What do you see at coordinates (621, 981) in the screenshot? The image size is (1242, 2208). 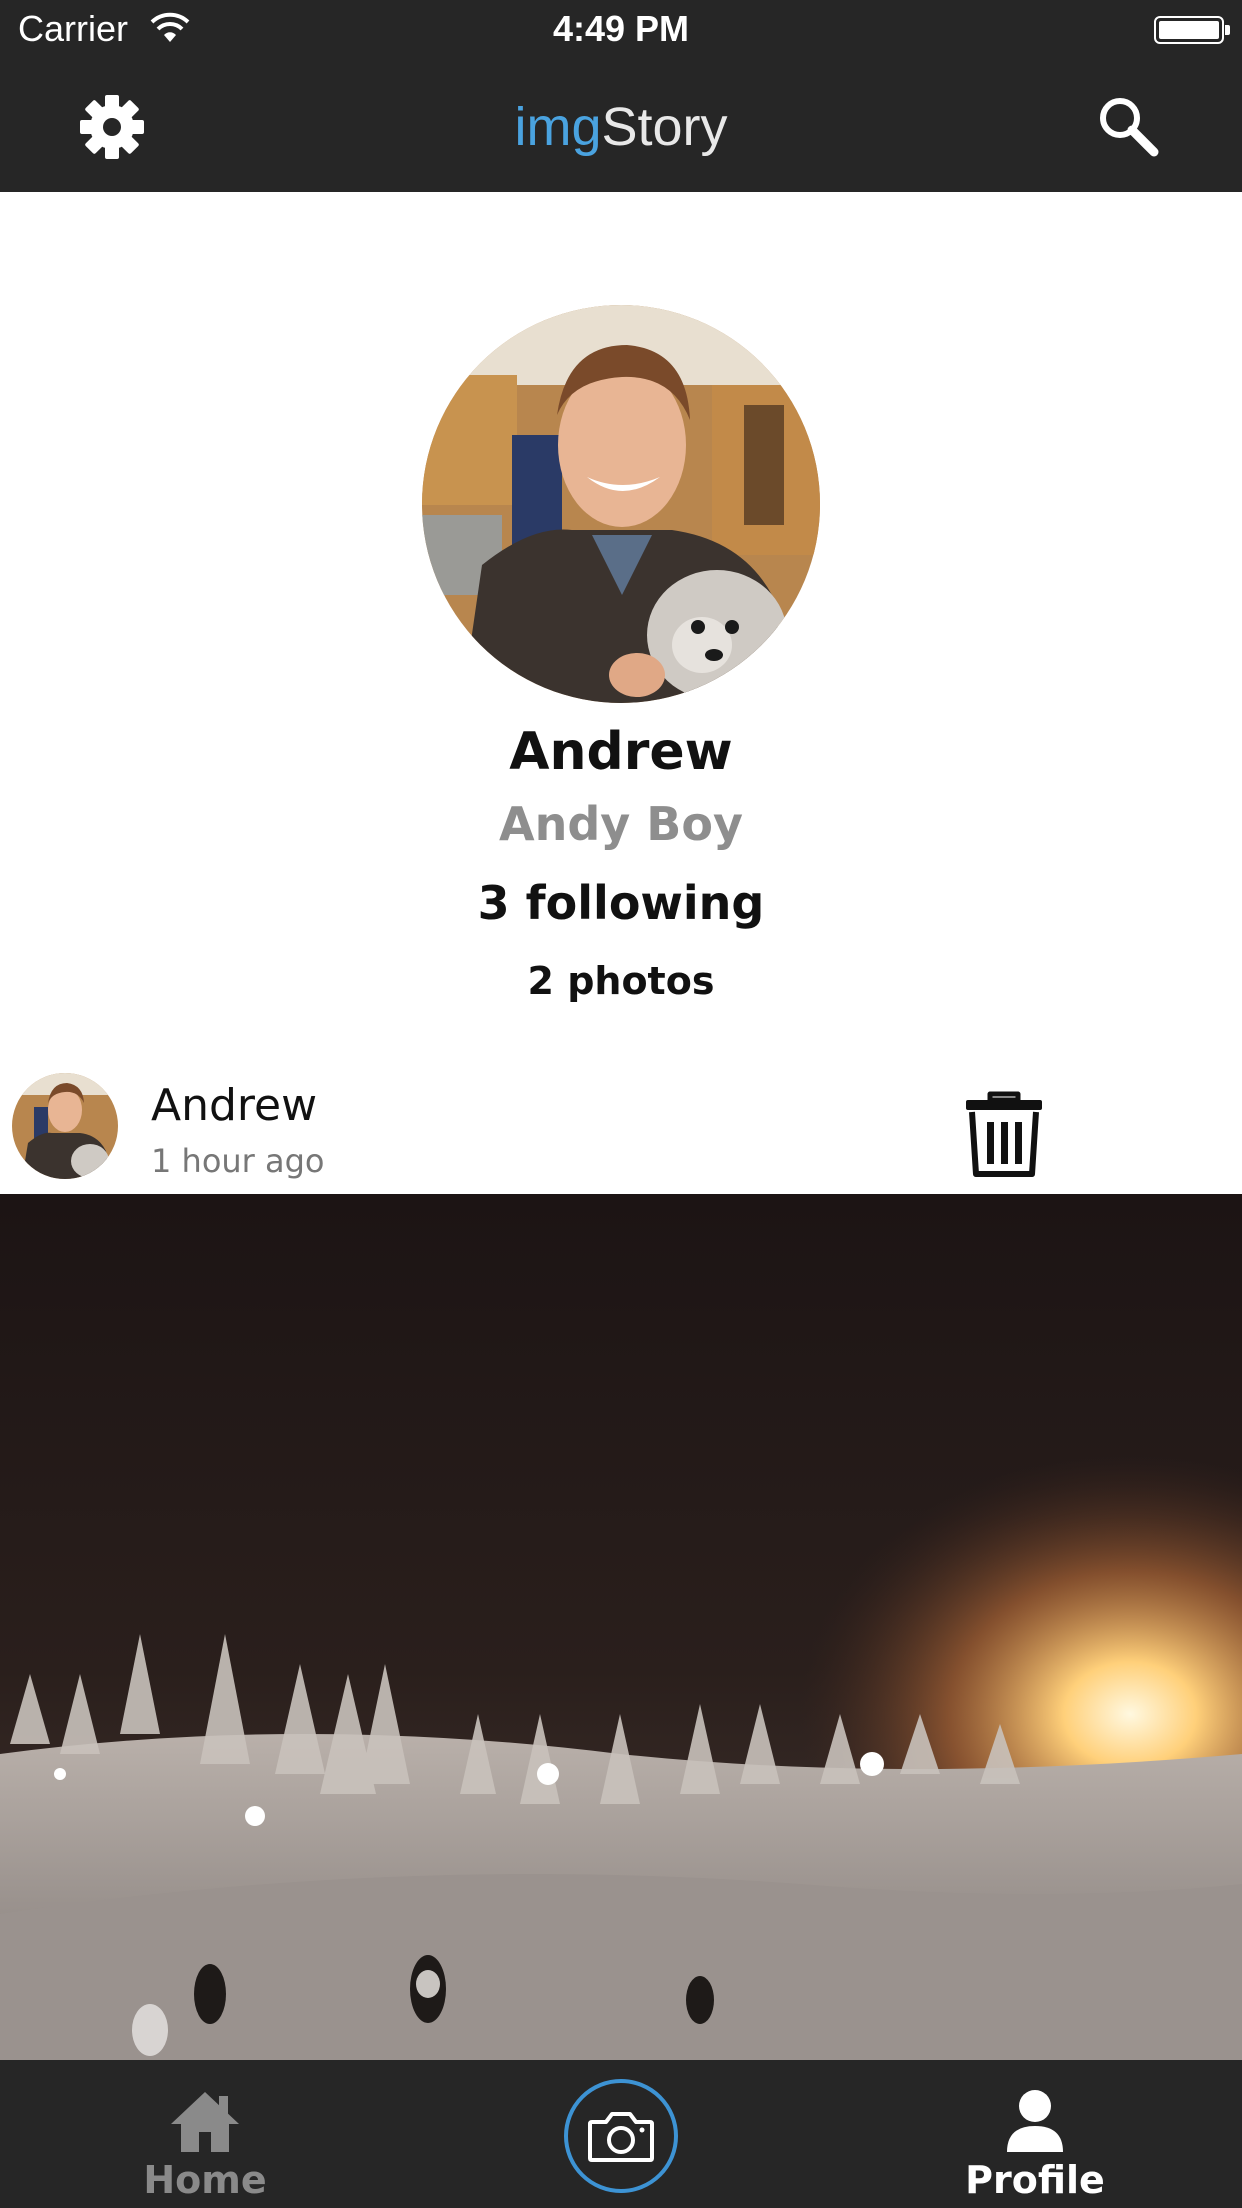 I see `photos-count: 2 photos` at bounding box center [621, 981].